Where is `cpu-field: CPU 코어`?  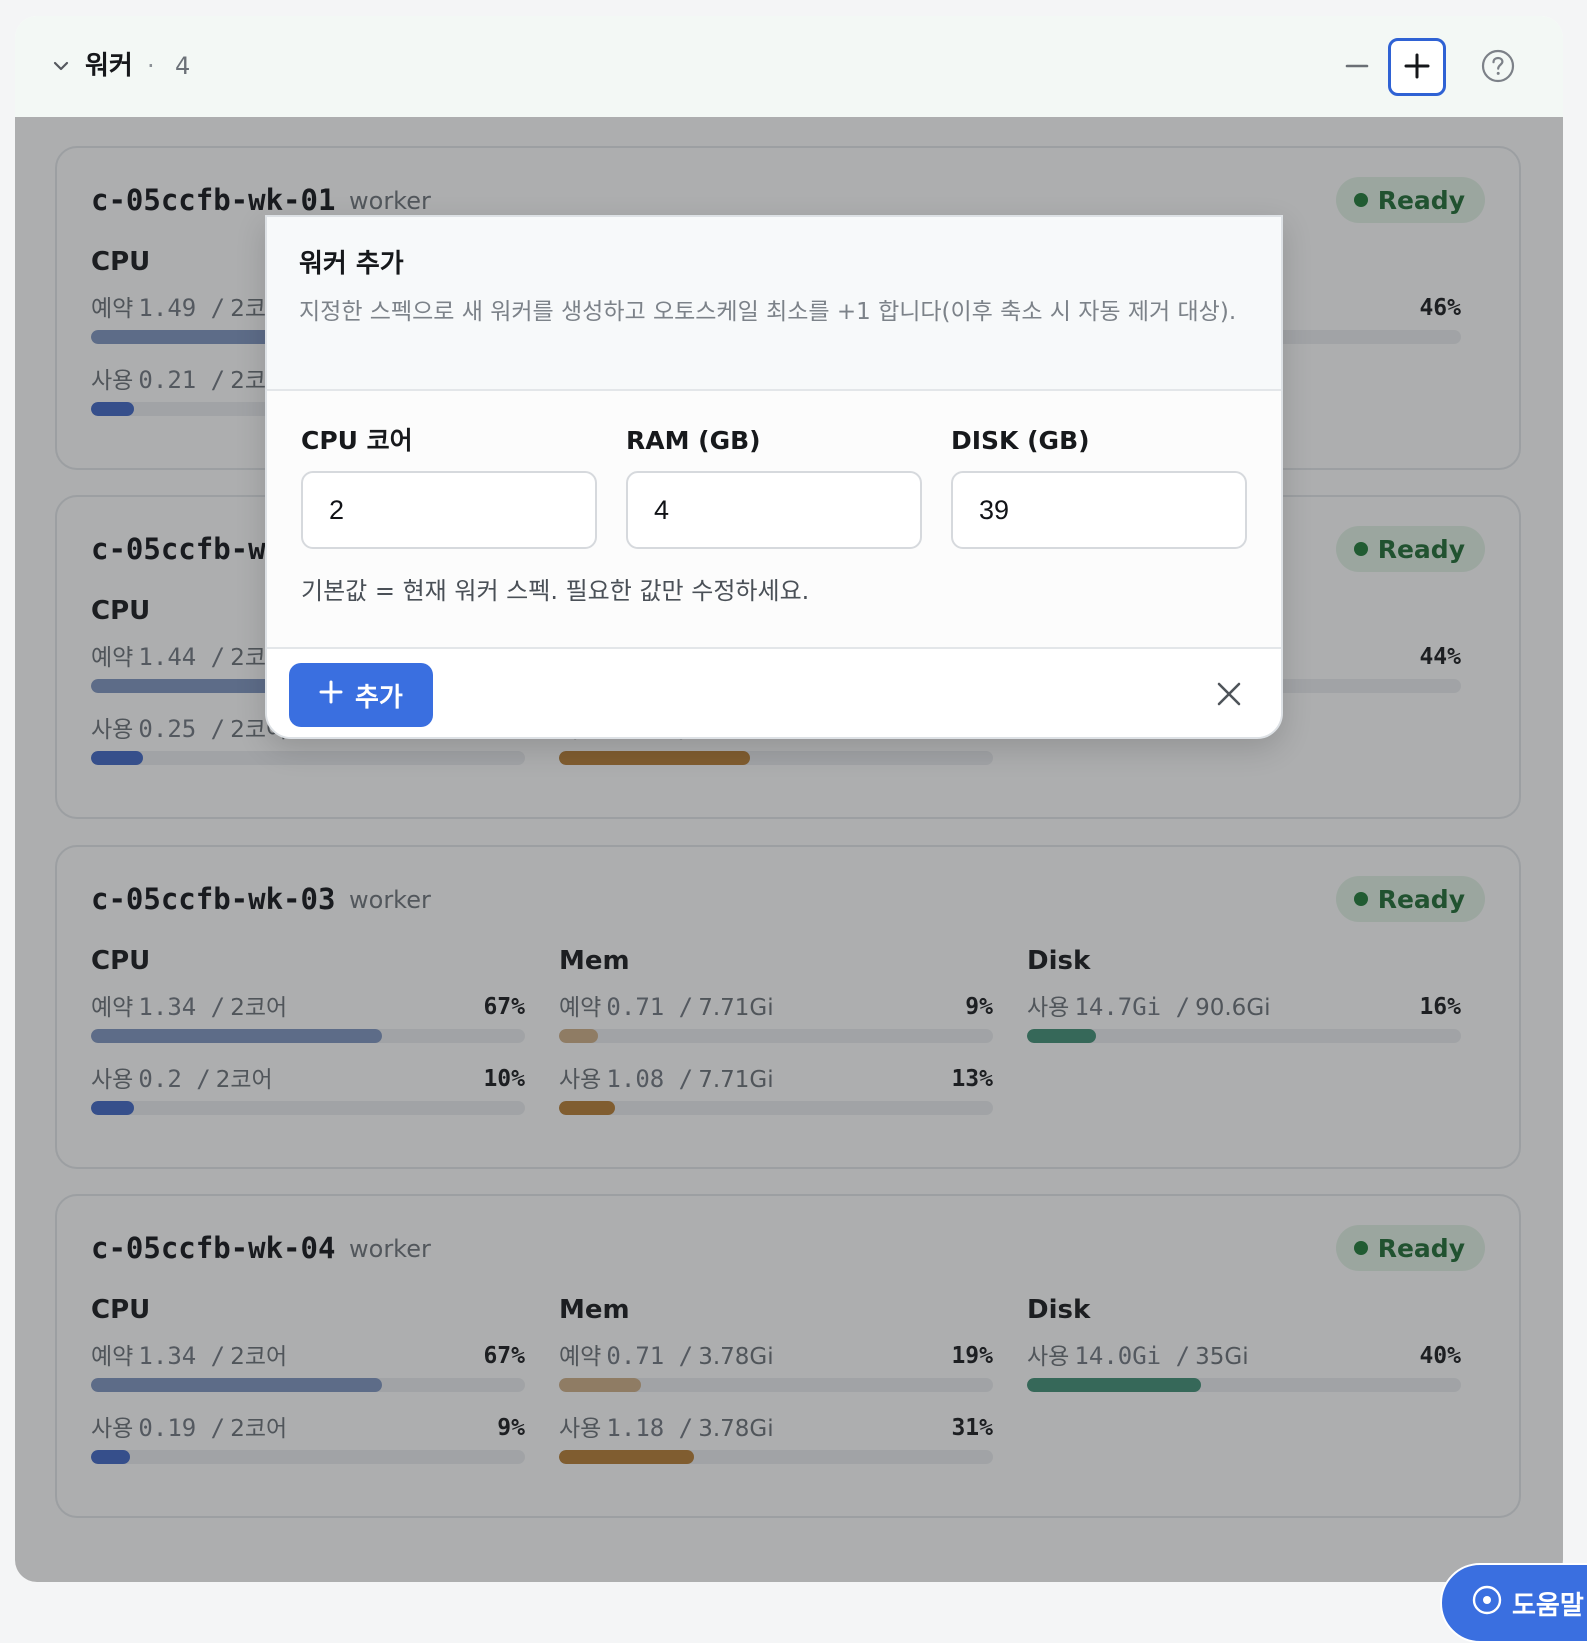
cpu-field: CPU 코어 is located at coordinates (449, 487).